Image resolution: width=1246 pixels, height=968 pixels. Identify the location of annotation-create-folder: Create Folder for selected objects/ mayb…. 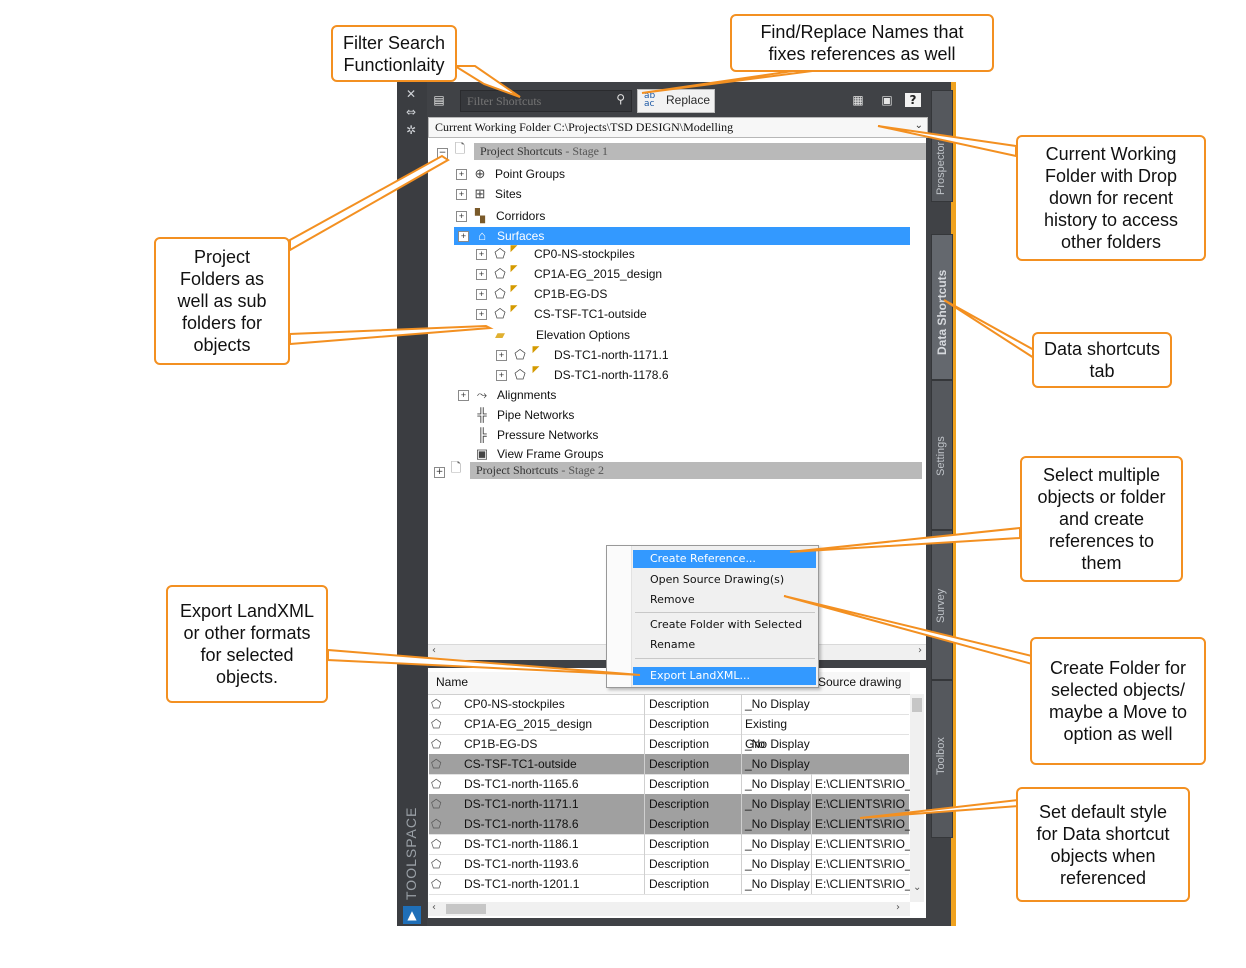
(1118, 701).